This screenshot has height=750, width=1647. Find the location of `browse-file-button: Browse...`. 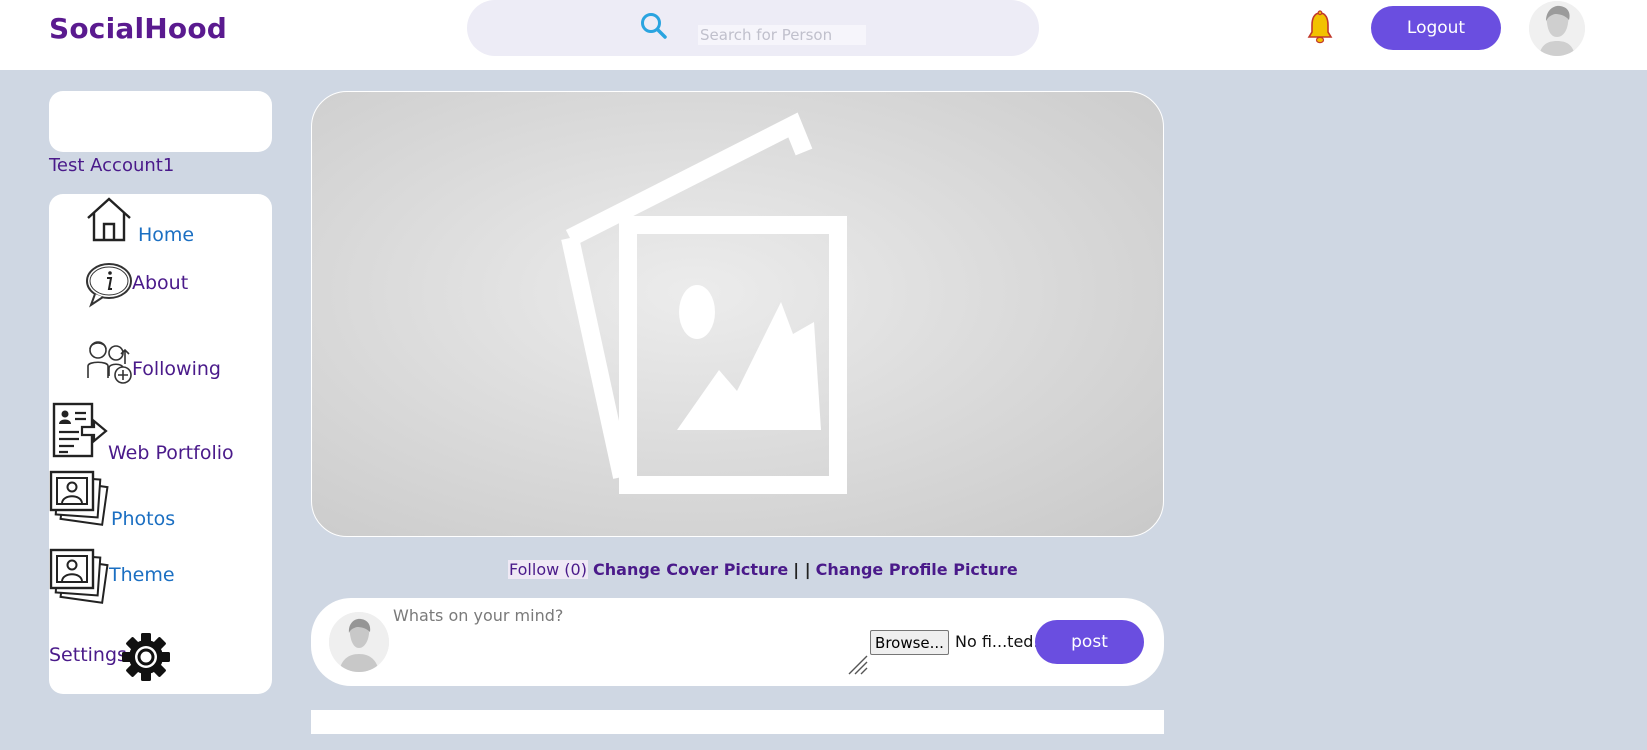

browse-file-button: Browse... is located at coordinates (909, 642).